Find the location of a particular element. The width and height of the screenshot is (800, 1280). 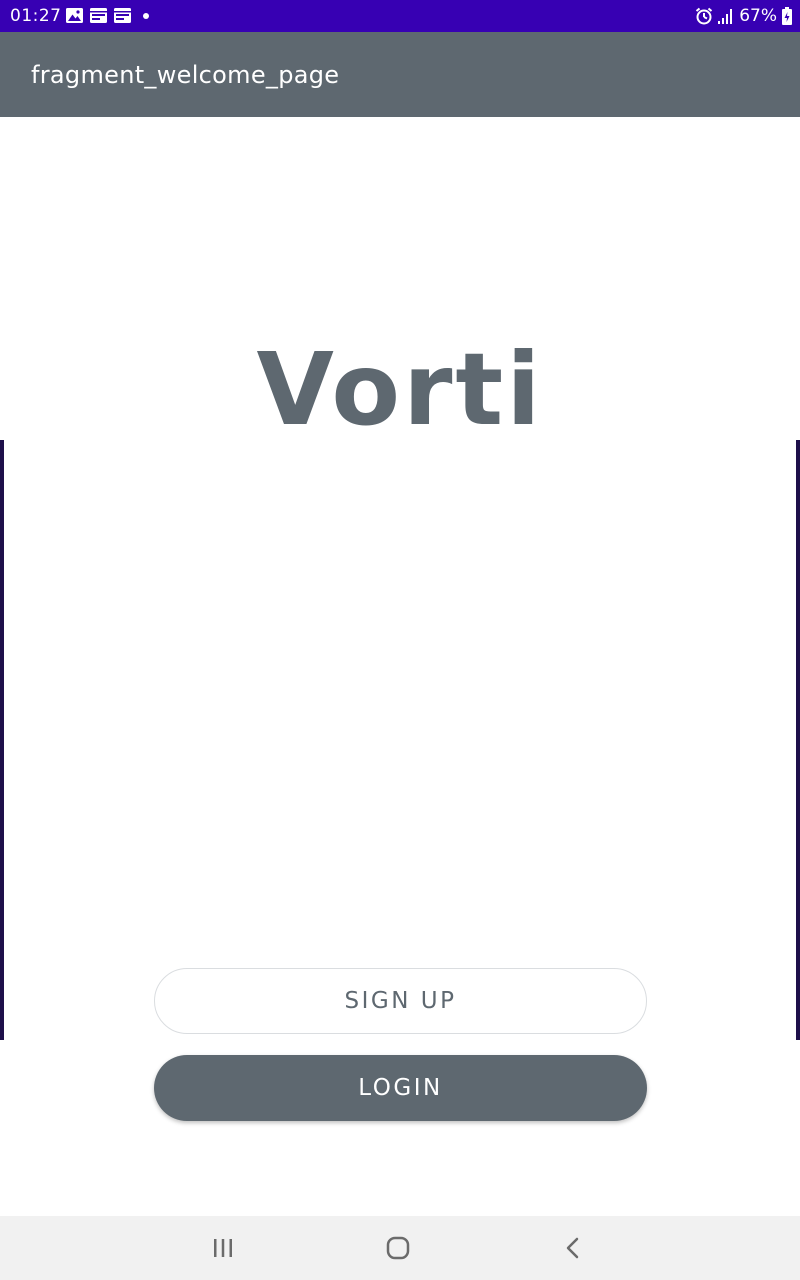

recents-button is located at coordinates (223, 1248).